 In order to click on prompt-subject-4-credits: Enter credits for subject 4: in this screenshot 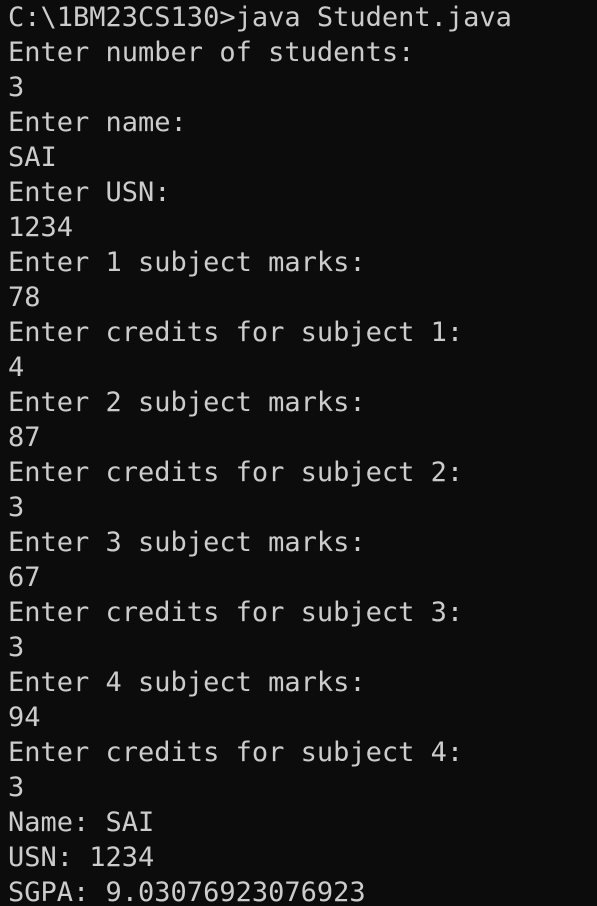, I will do `click(236, 752)`.